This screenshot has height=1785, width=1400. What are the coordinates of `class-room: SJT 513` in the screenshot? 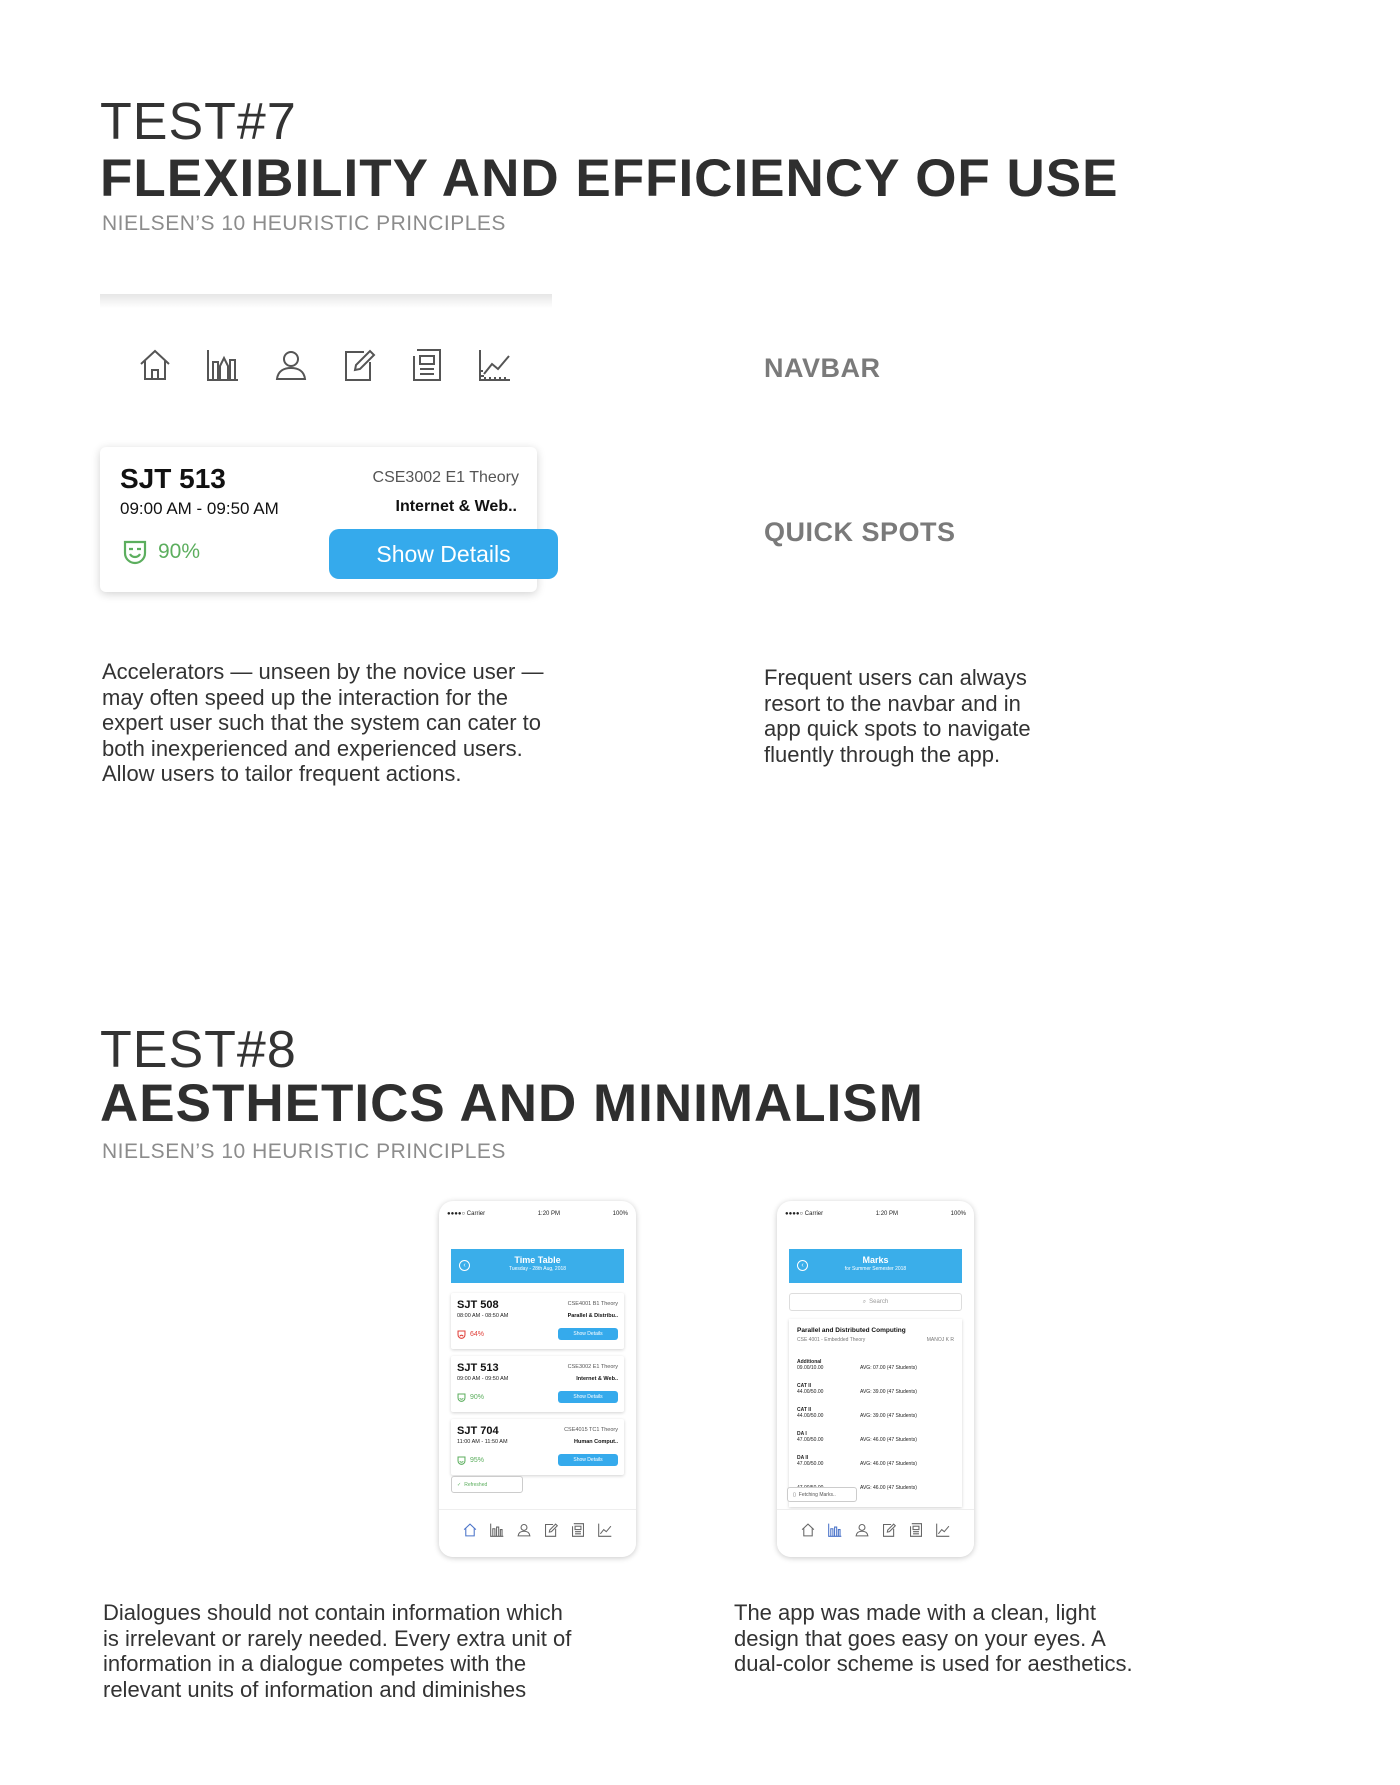 It's located at (478, 1368).